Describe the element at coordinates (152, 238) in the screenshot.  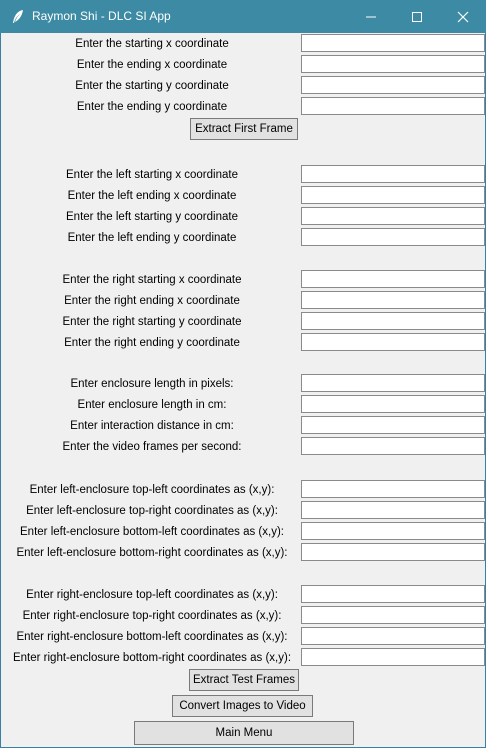
I see `label-left-end-y: Enter the left ending y coordinate` at that location.